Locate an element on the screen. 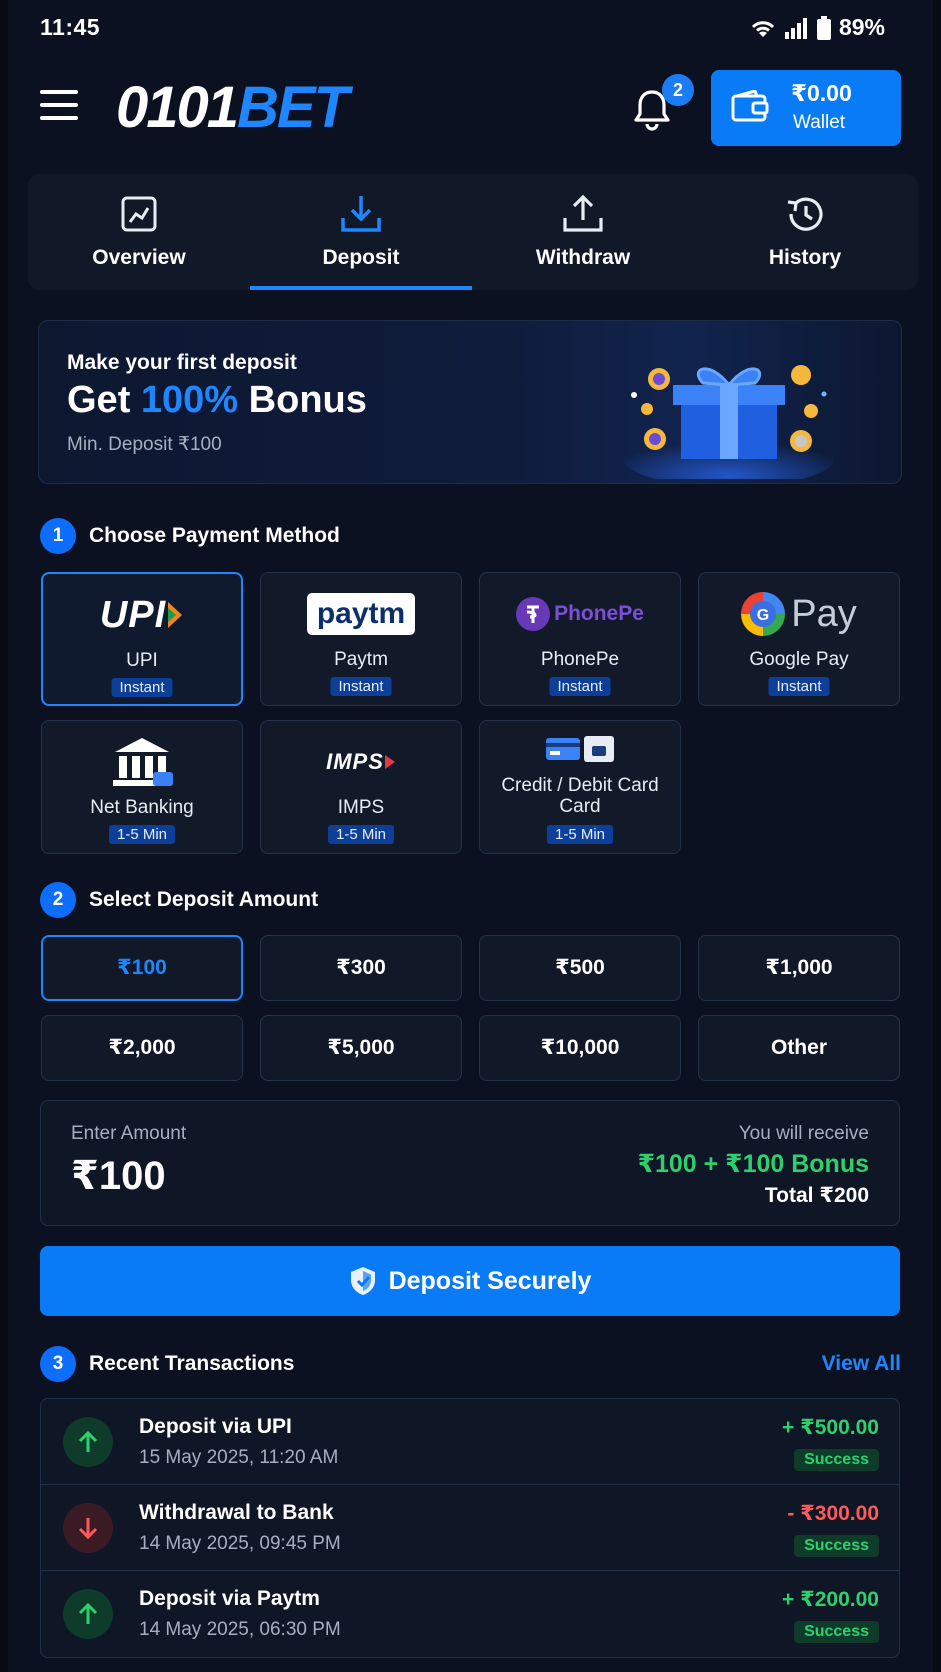  receive-label: You will receive is located at coordinates (803, 1133).